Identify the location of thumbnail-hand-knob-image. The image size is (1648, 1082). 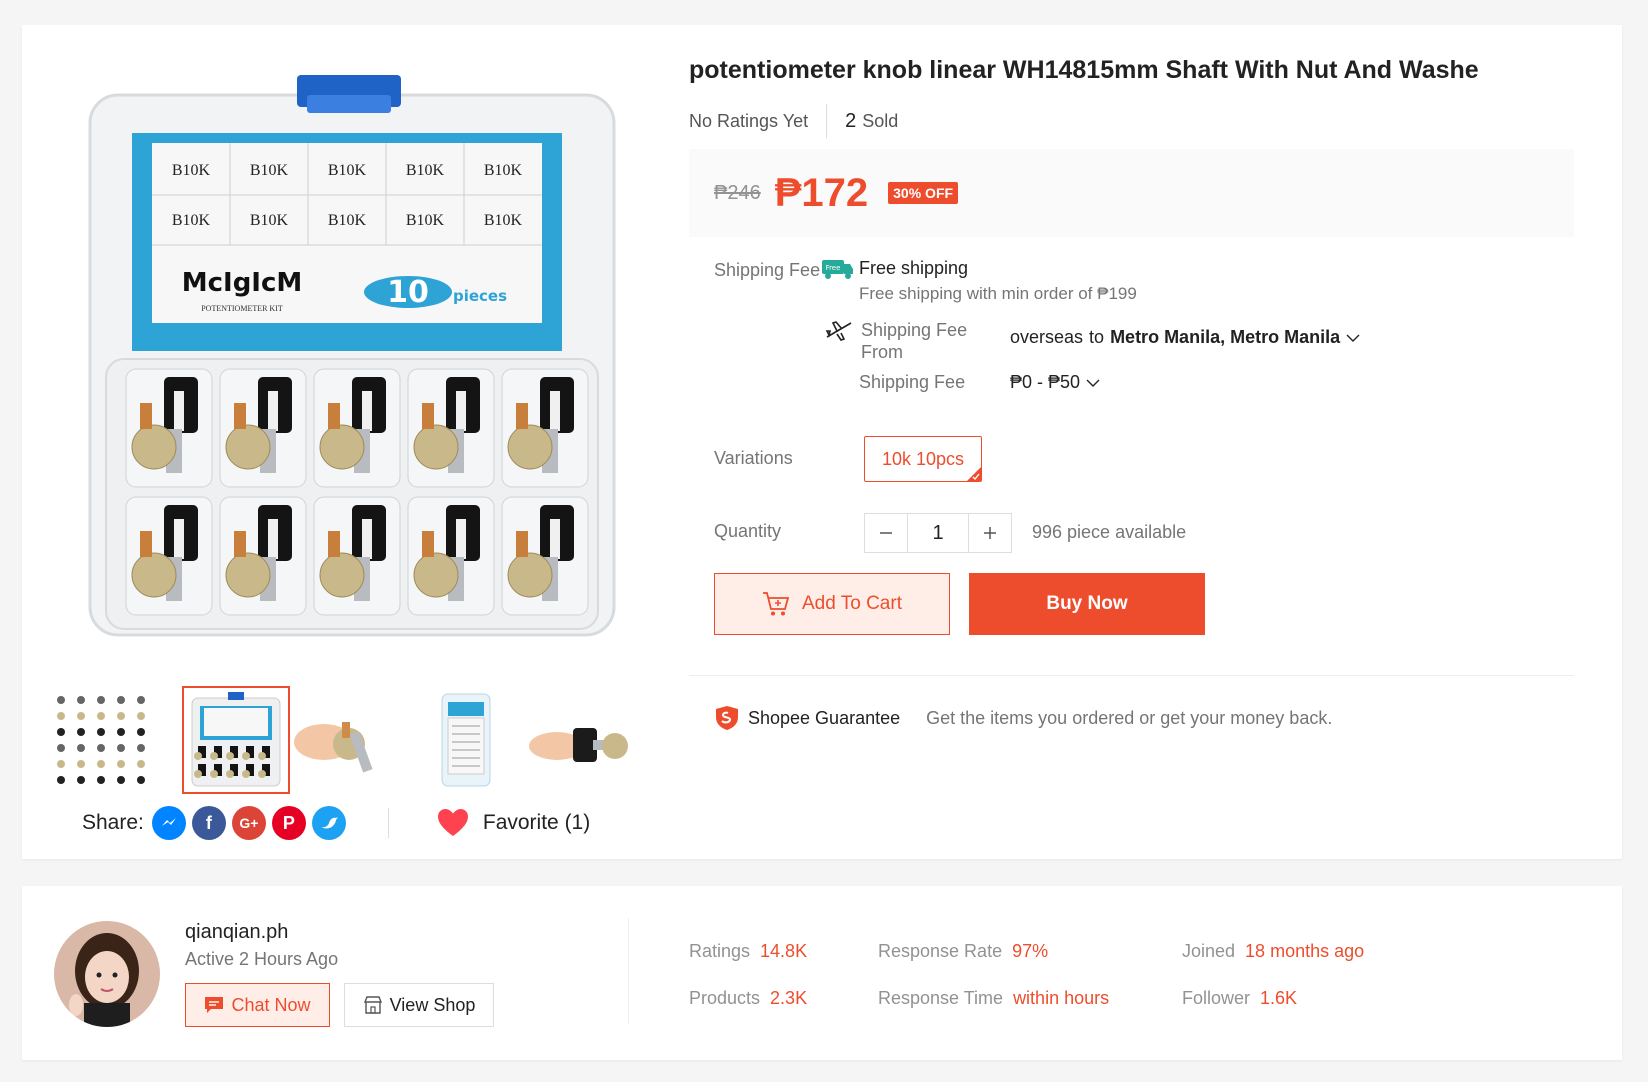
(581, 740).